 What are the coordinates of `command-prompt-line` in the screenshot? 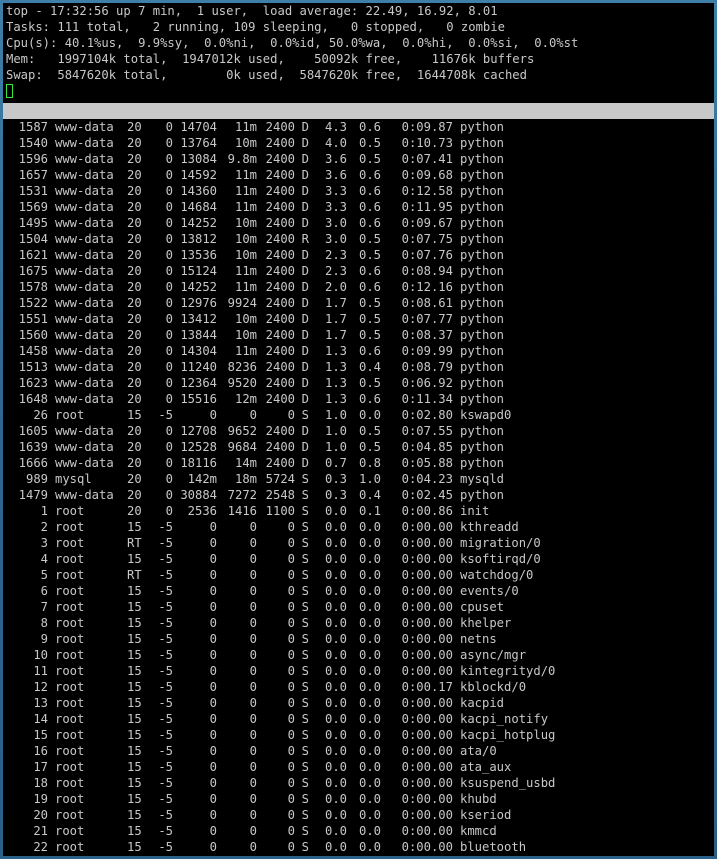 It's located at (358, 91).